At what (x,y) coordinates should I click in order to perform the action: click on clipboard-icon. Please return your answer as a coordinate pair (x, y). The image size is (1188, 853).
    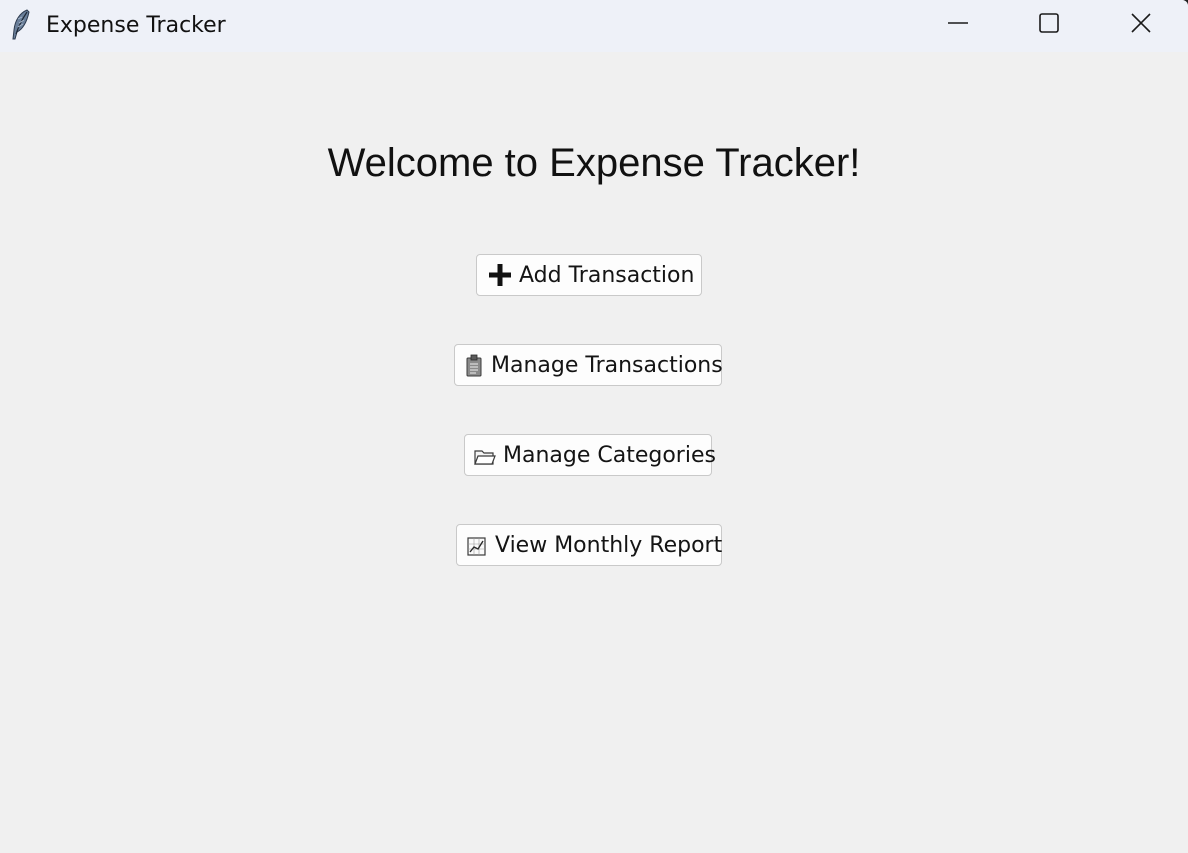
    Looking at the image, I should click on (474, 365).